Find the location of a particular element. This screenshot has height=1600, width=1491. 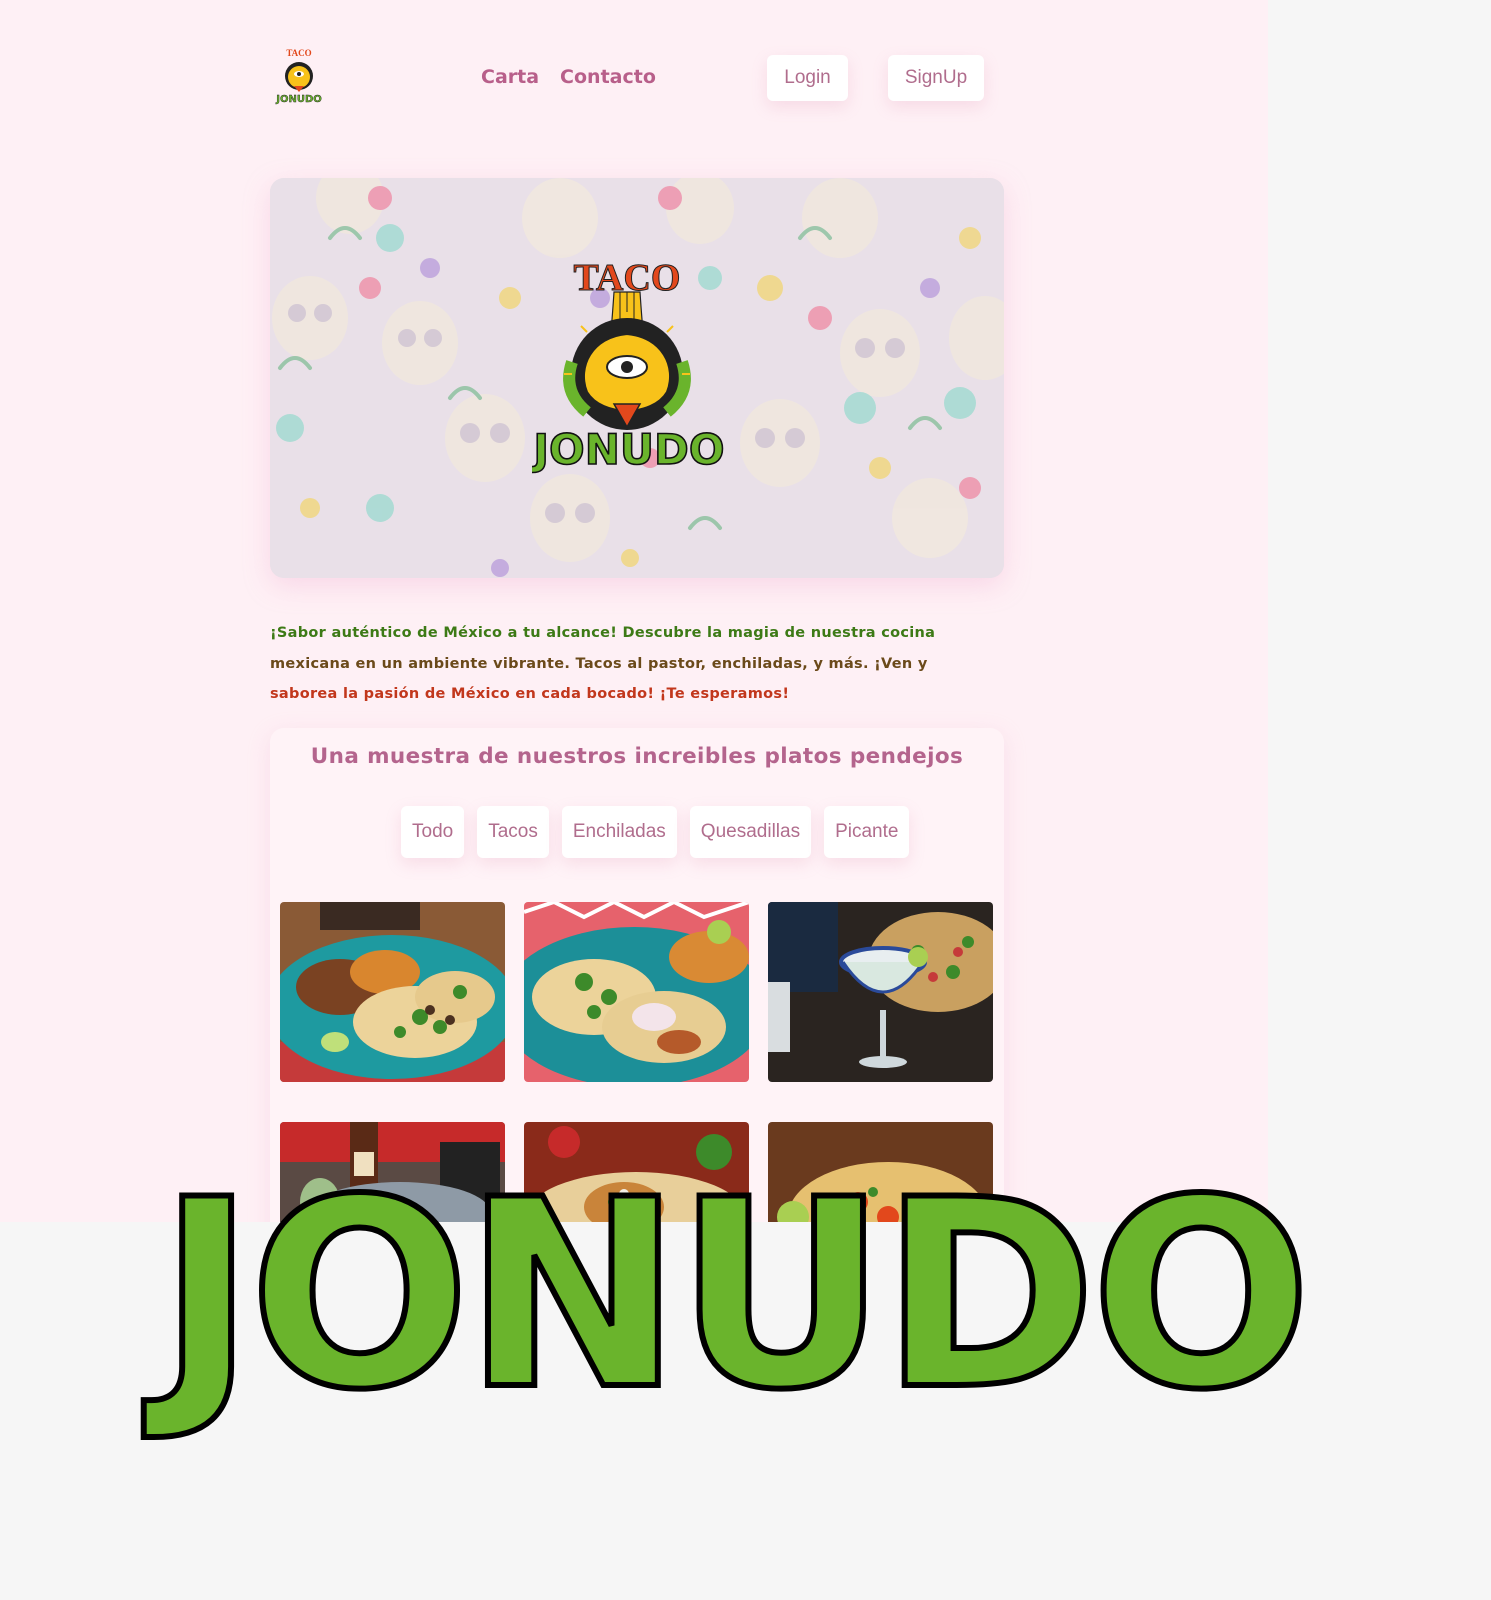

svg-text: TACO is located at coordinates (298, 53).